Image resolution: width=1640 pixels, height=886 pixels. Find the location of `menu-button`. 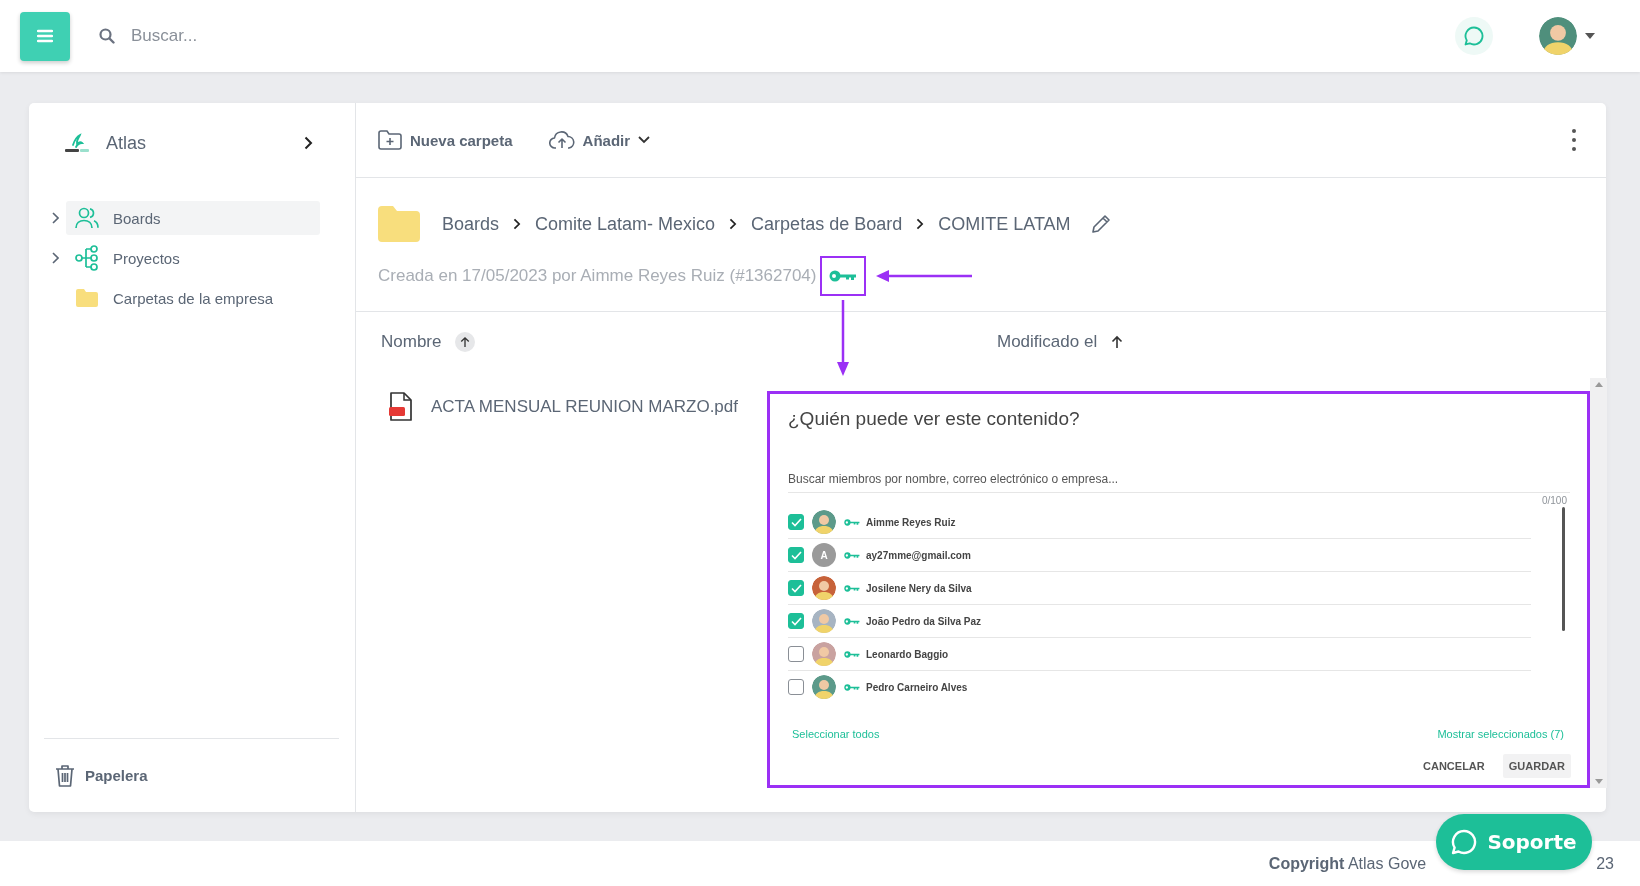

menu-button is located at coordinates (45, 36).